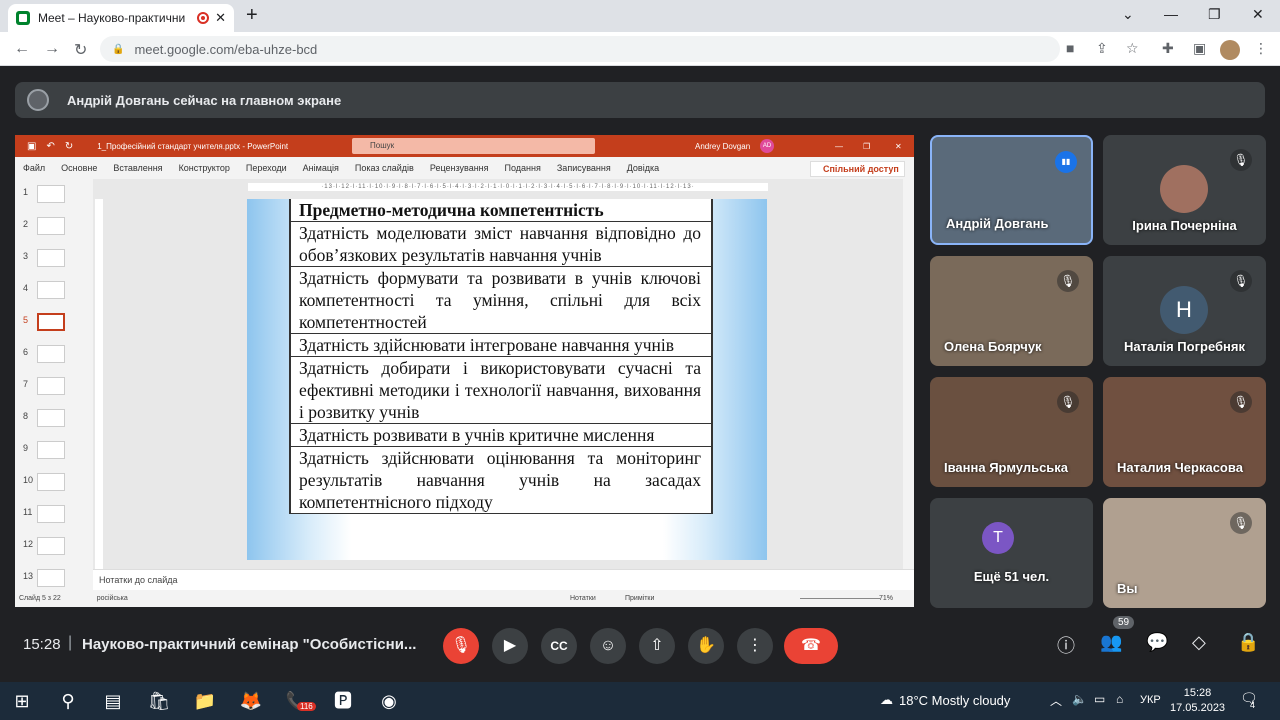 Image resolution: width=1280 pixels, height=720 pixels. I want to click on info-icon: ⓘ, so click(1066, 645).